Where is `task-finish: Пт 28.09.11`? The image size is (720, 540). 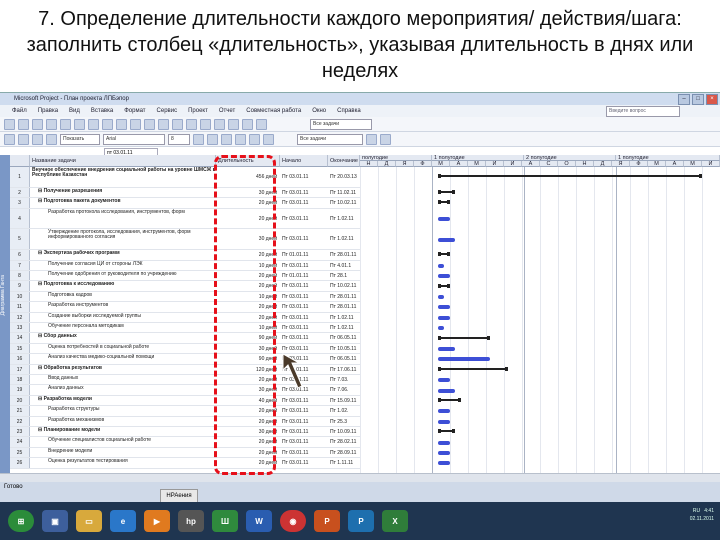
task-finish: Пт 28.09.11 is located at coordinates (344, 453).